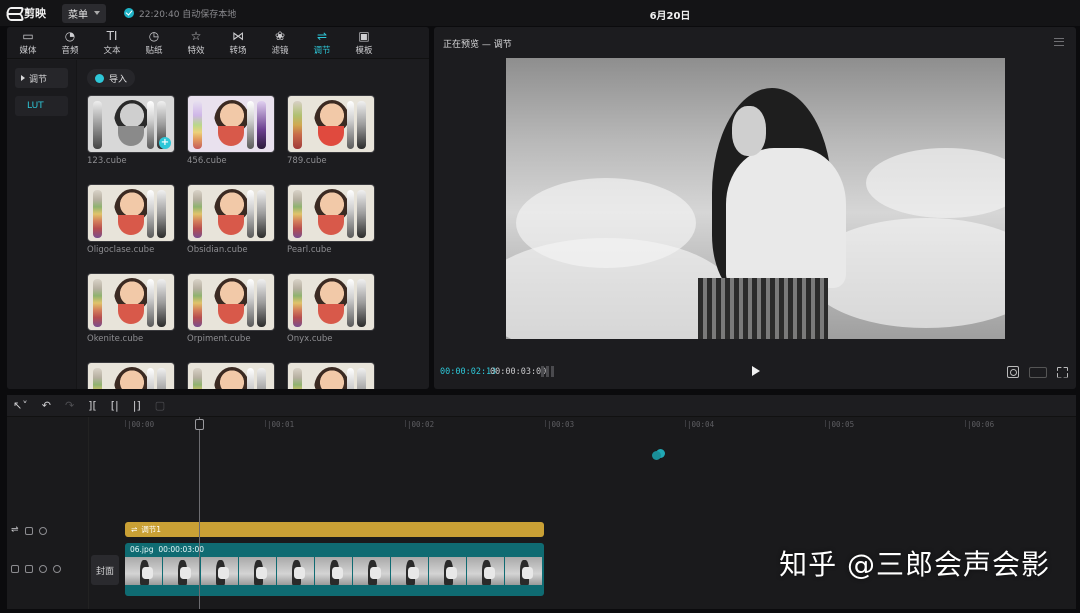 The image size is (1080, 613). Describe the element at coordinates (322, 50) in the screenshot. I see `tab-label: 调节` at that location.